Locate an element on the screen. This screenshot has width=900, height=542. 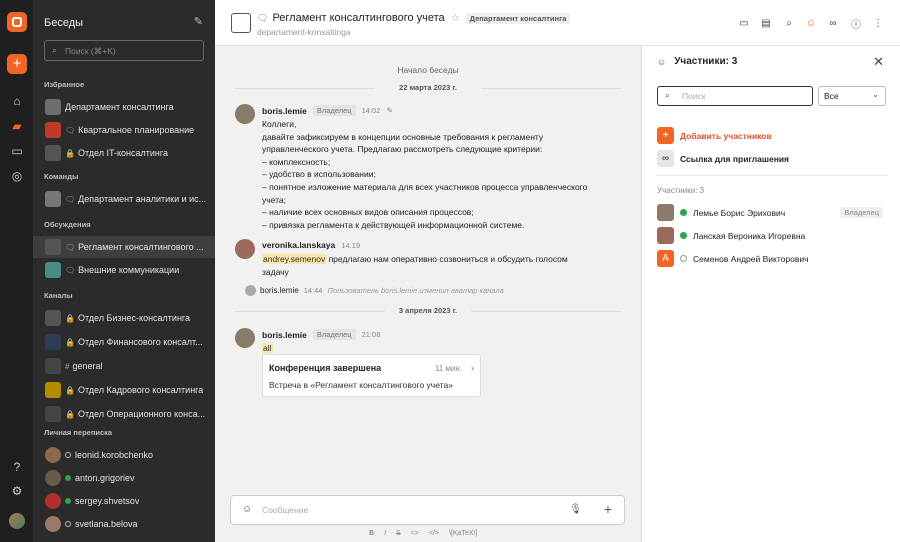
sidebar-item-favorite: 🔒 Отдел IT-консалтинга is located at coordinates (124, 153).